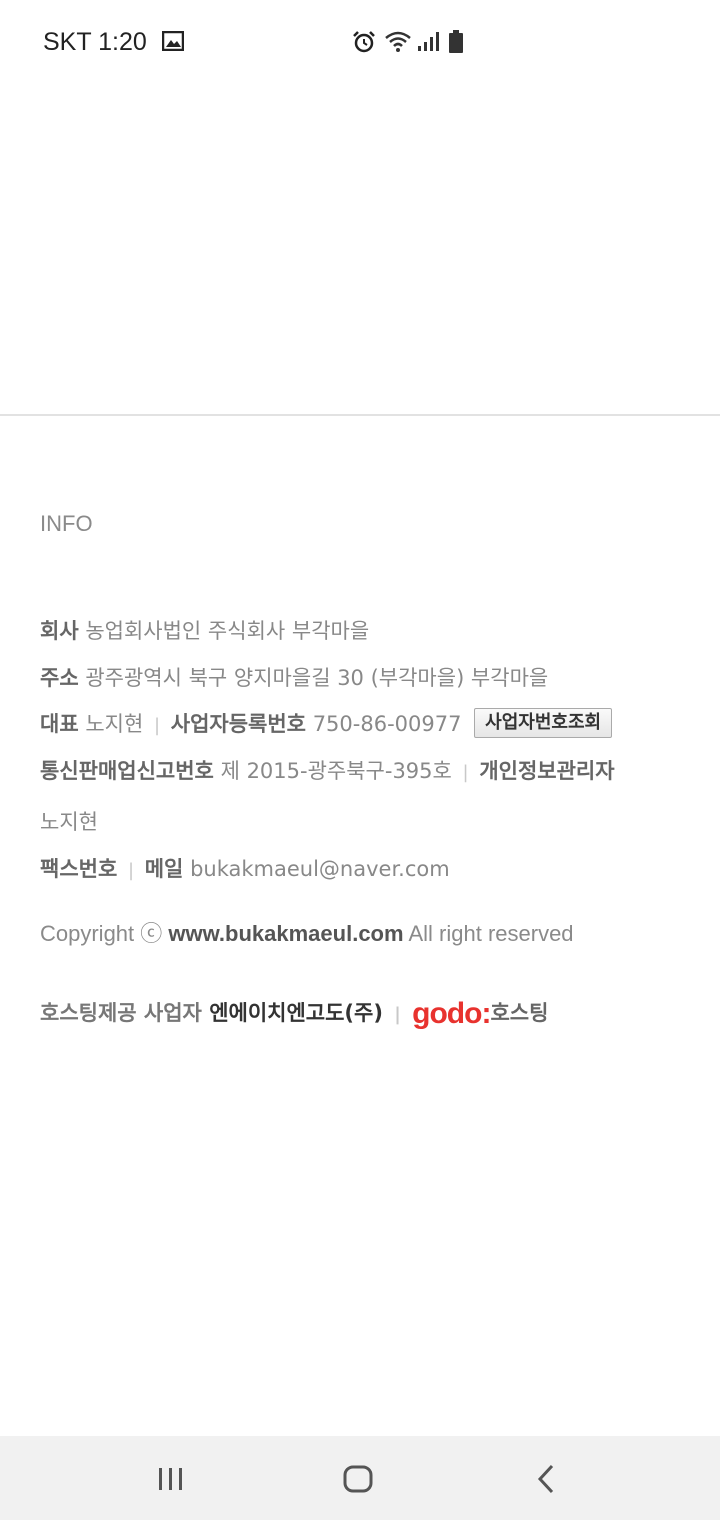  What do you see at coordinates (95, 42) in the screenshot?
I see `carrier-time: SKT 1:20` at bounding box center [95, 42].